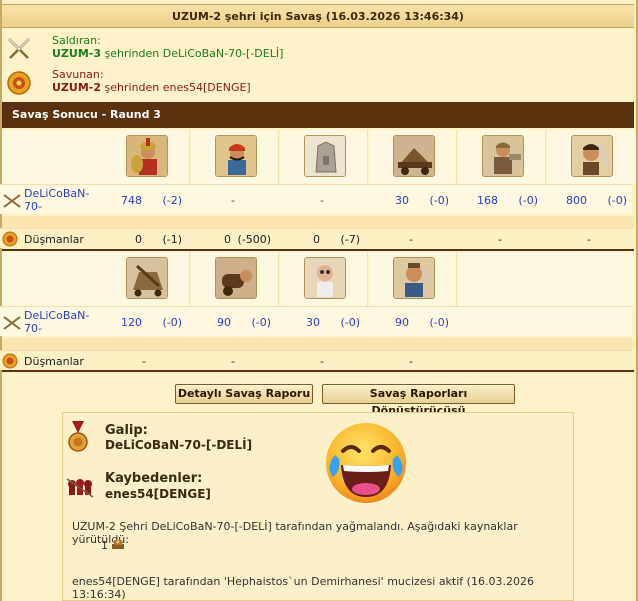 The image size is (638, 601). Describe the element at coordinates (154, 478) in the screenshot. I see `loser-label: Kaybedenler:` at that location.